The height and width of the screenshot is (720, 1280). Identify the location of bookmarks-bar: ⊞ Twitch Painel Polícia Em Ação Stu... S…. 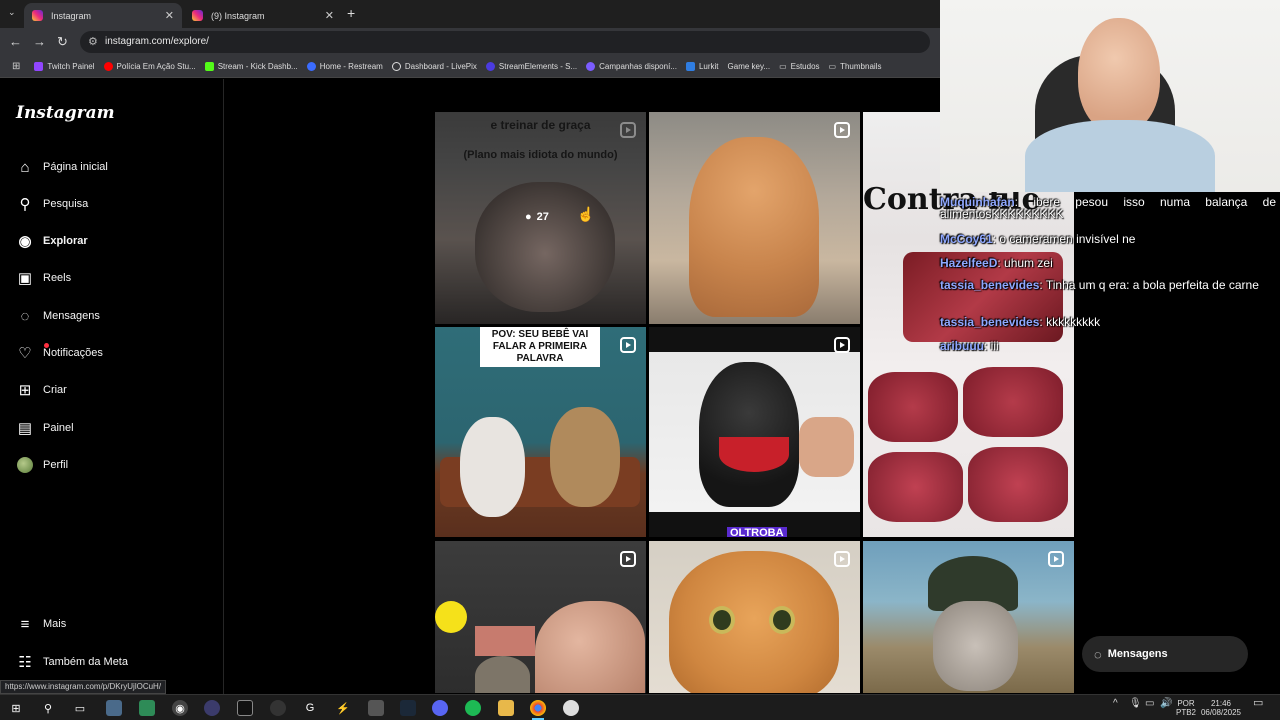
(470, 67).